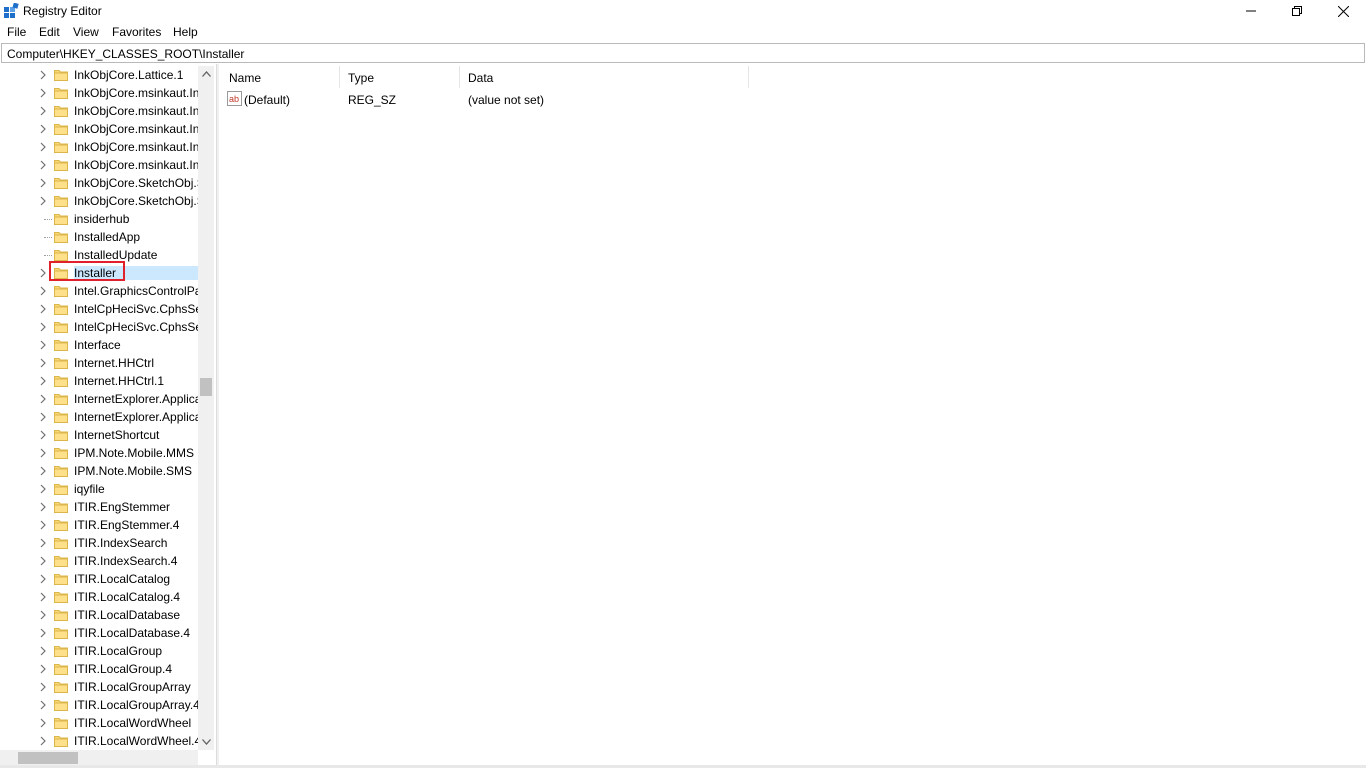 This screenshot has height=768, width=1366. Describe the element at coordinates (185, 32) in the screenshot. I see `menu-help: Help` at that location.